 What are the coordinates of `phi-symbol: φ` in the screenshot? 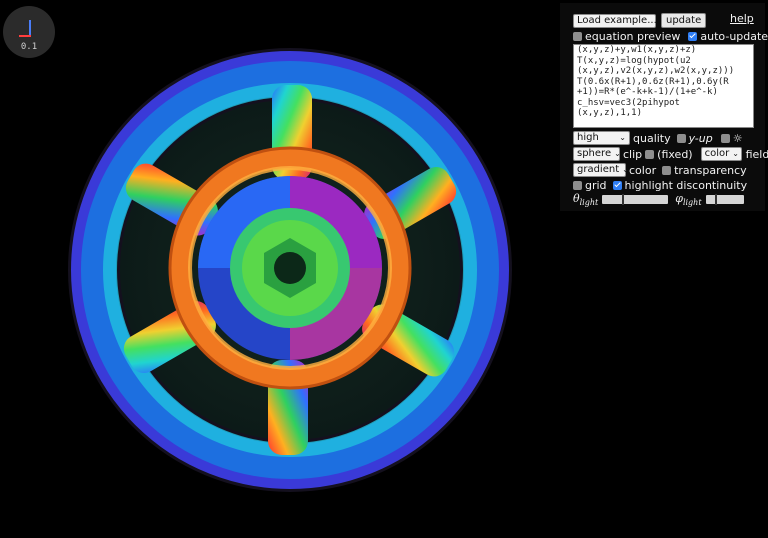 It's located at (679, 198).